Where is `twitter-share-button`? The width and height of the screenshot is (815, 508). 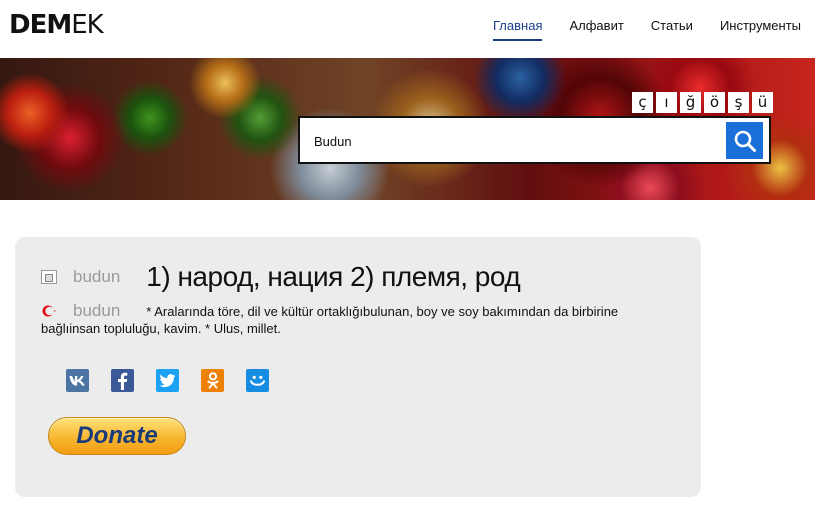 twitter-share-button is located at coordinates (167, 380).